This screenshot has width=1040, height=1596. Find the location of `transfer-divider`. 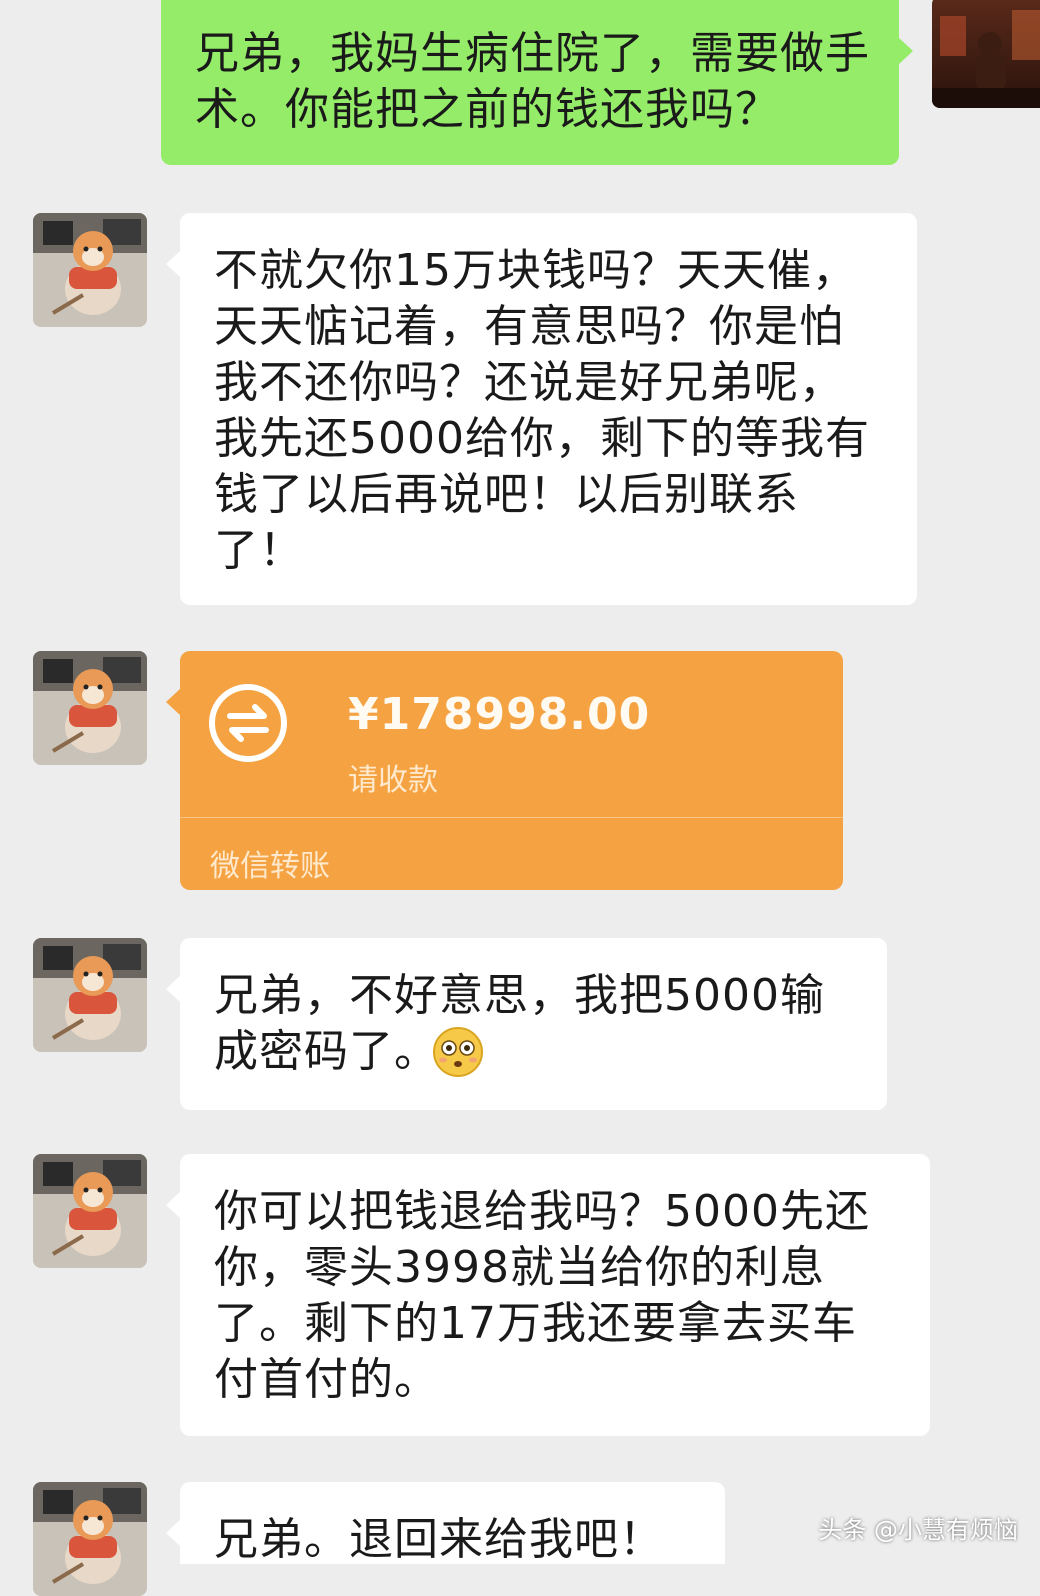

transfer-divider is located at coordinates (511, 817).